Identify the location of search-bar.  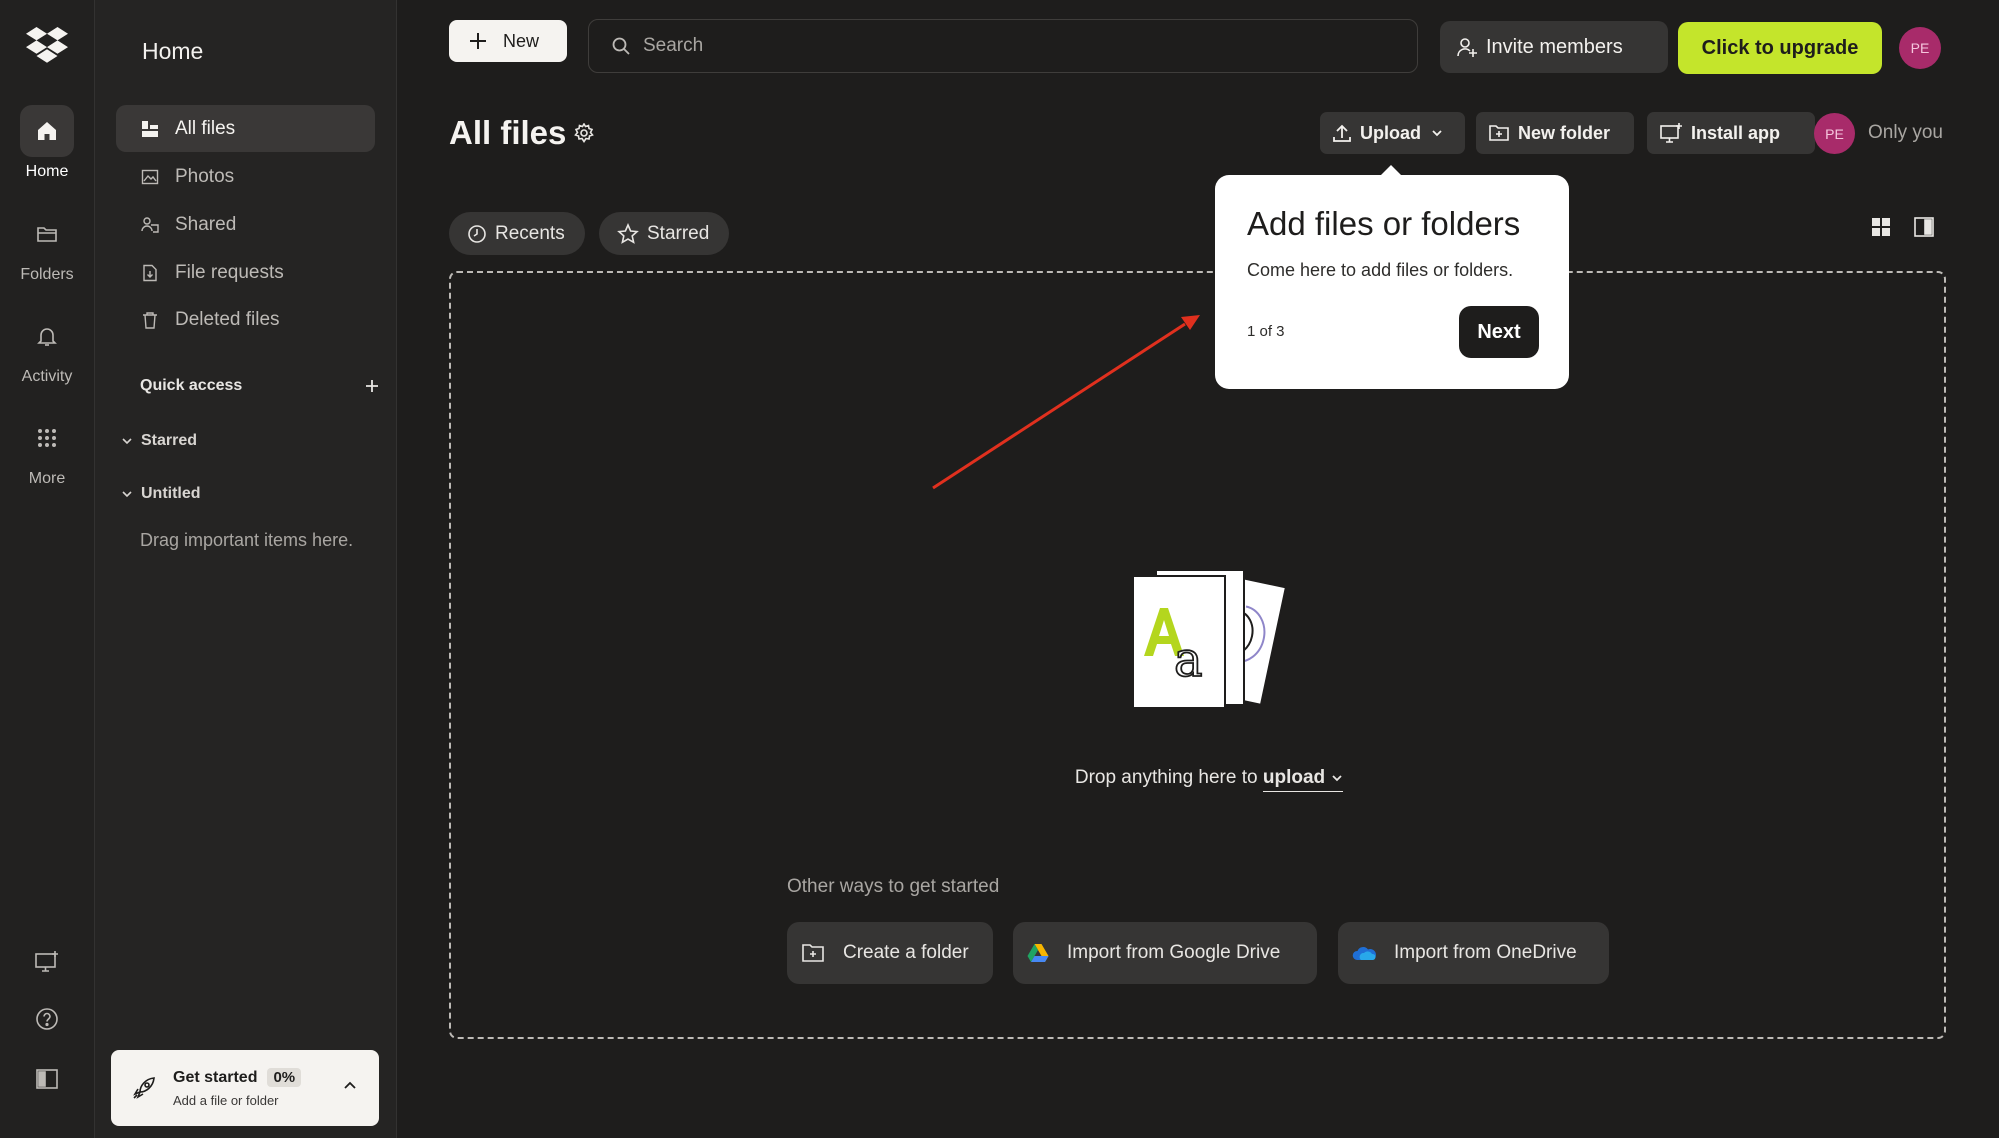
(1003, 46).